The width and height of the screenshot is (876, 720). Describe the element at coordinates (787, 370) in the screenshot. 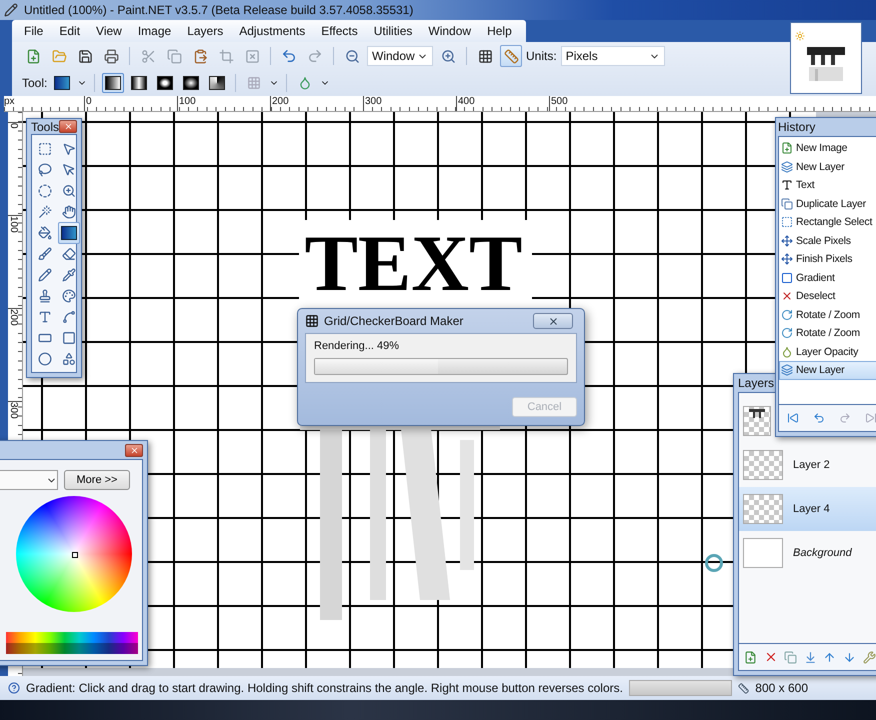

I see `layers-icon` at that location.